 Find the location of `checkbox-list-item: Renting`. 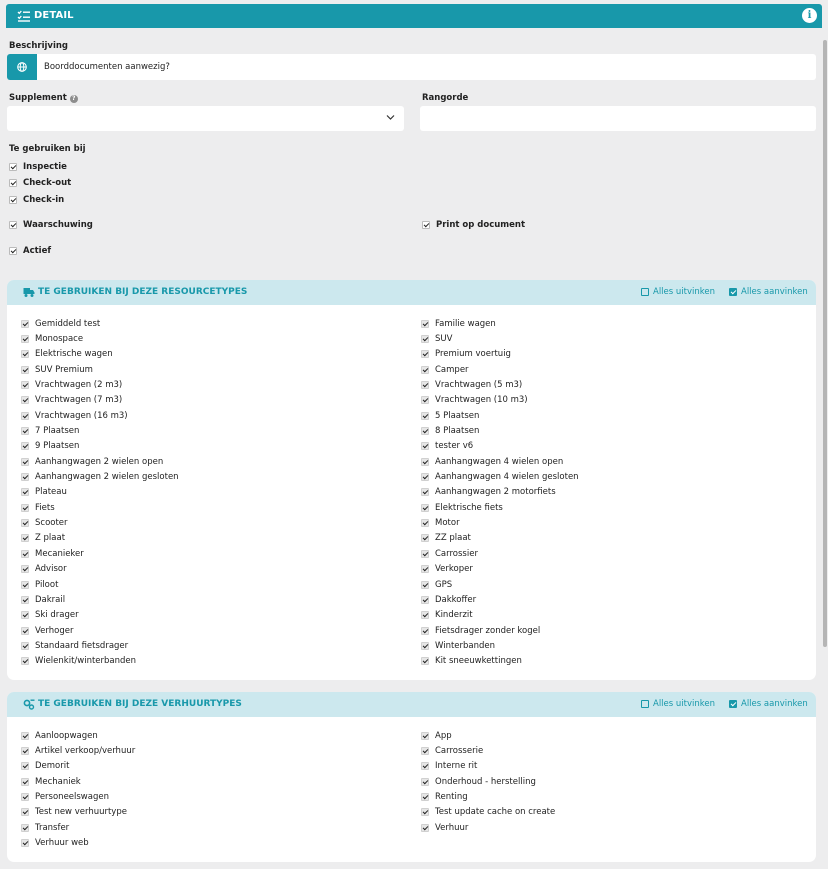

checkbox-list-item: Renting is located at coordinates (488, 796).